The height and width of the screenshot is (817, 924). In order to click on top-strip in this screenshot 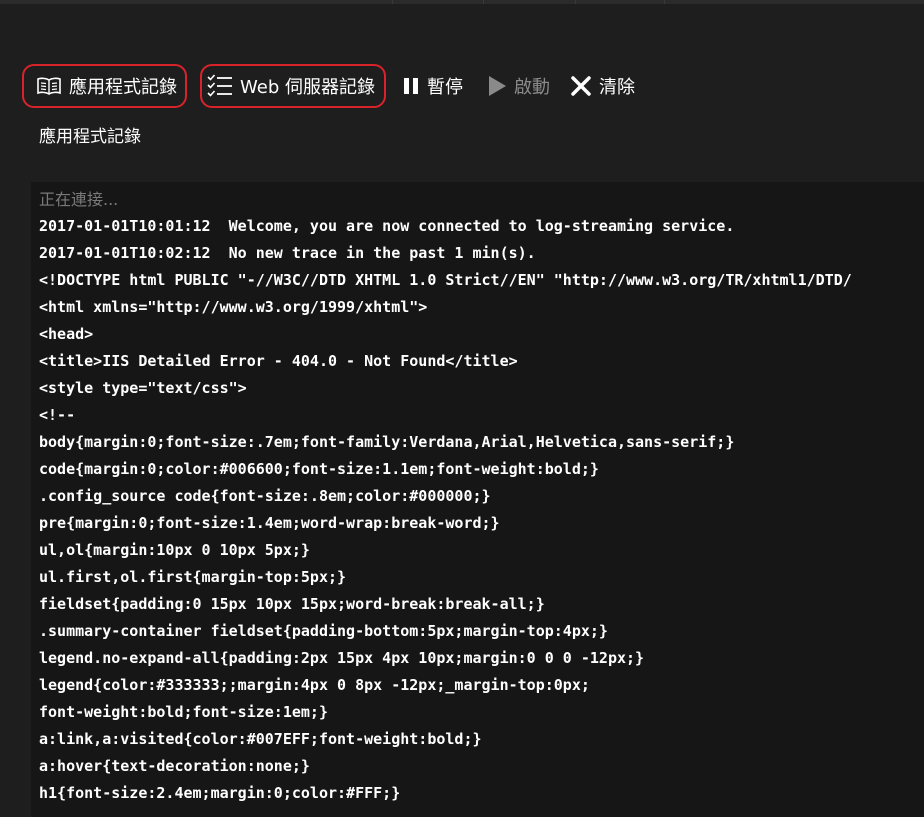, I will do `click(462, 2)`.